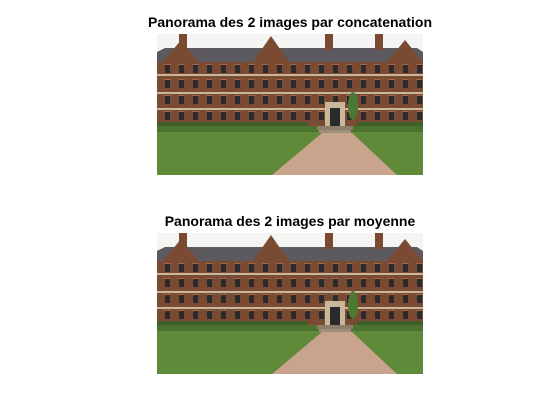 The width and height of the screenshot is (560, 420). Describe the element at coordinates (290, 221) in the screenshot. I see `panel-title-moyenne: Panorama des 2 images par moyenne` at that location.